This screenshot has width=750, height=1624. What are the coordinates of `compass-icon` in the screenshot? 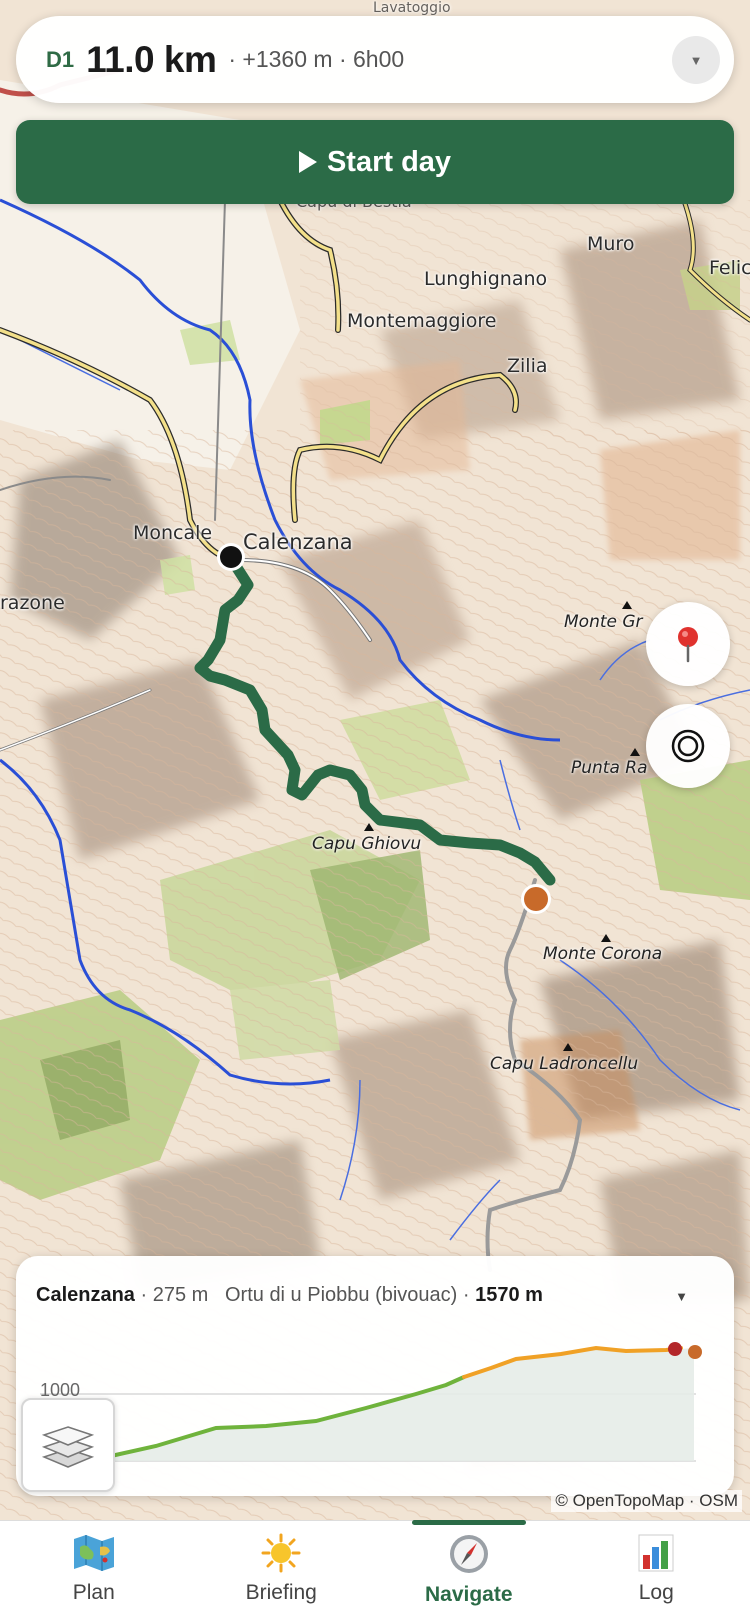 It's located at (468, 1554).